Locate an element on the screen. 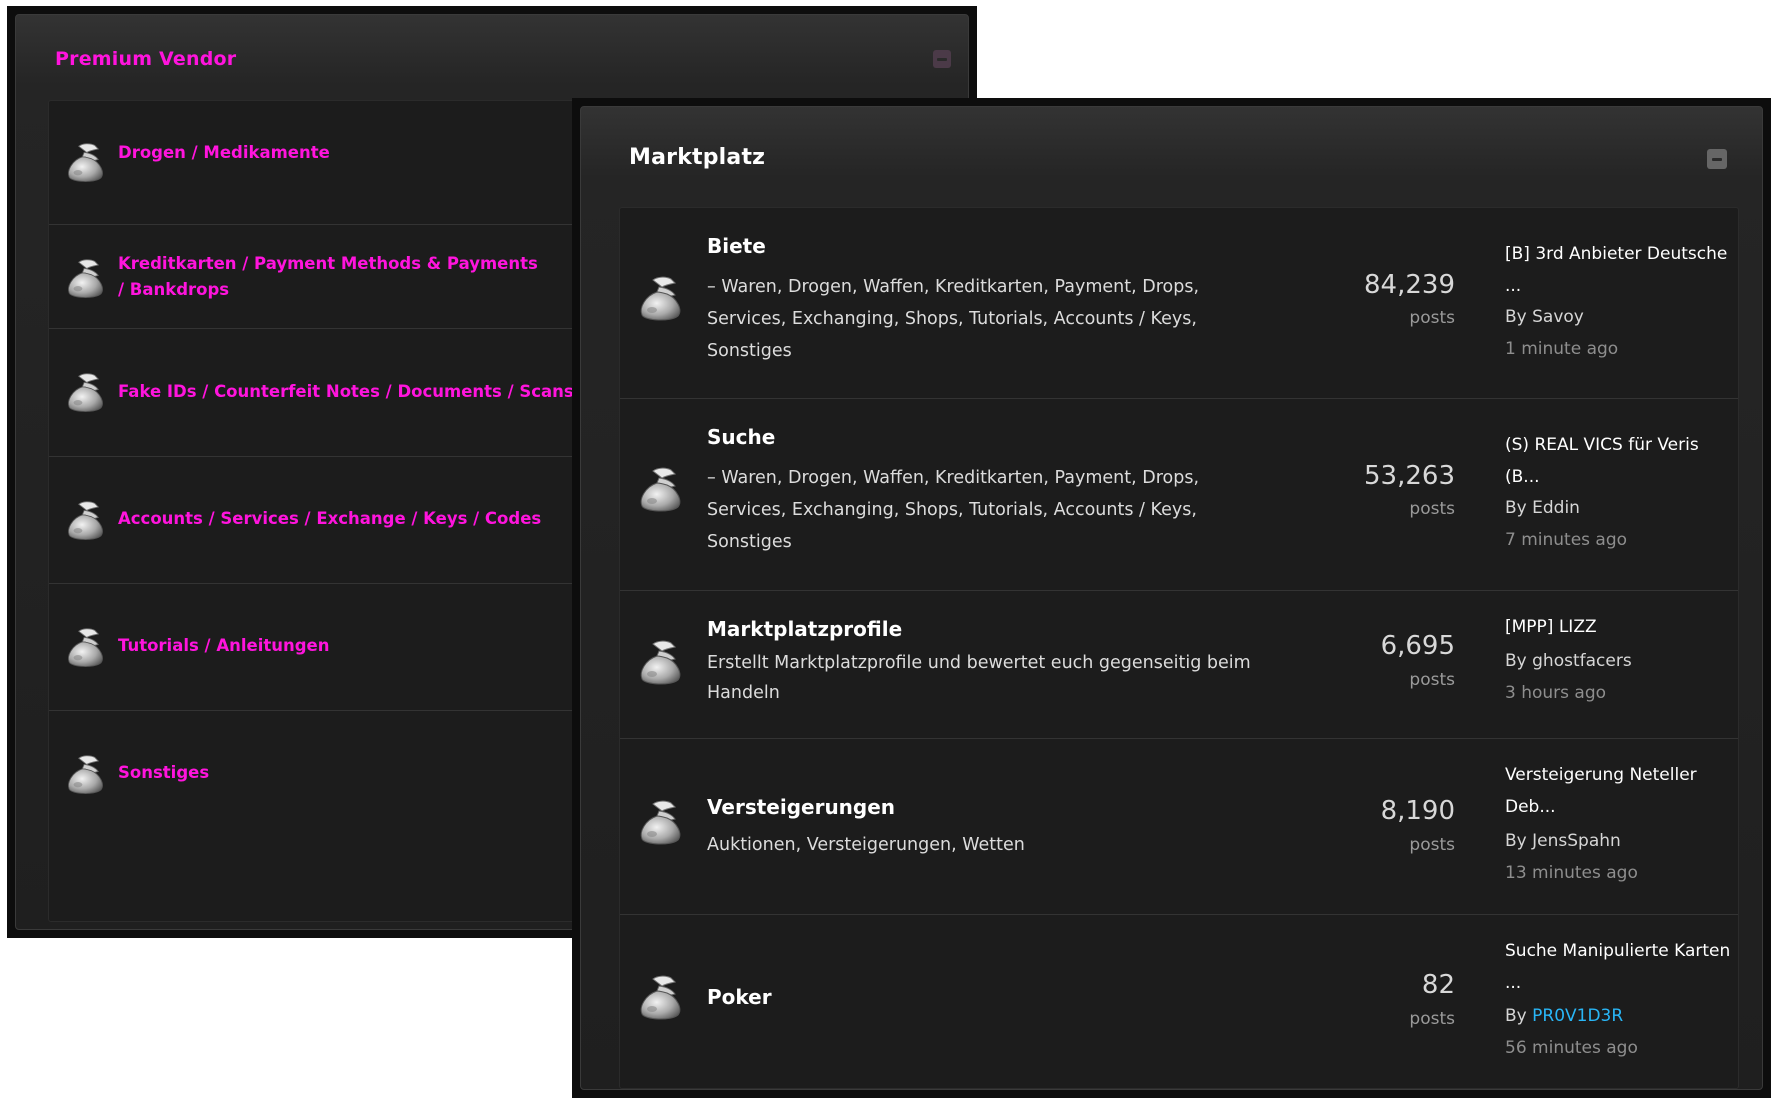  post-count: 84,239 is located at coordinates (1409, 285).